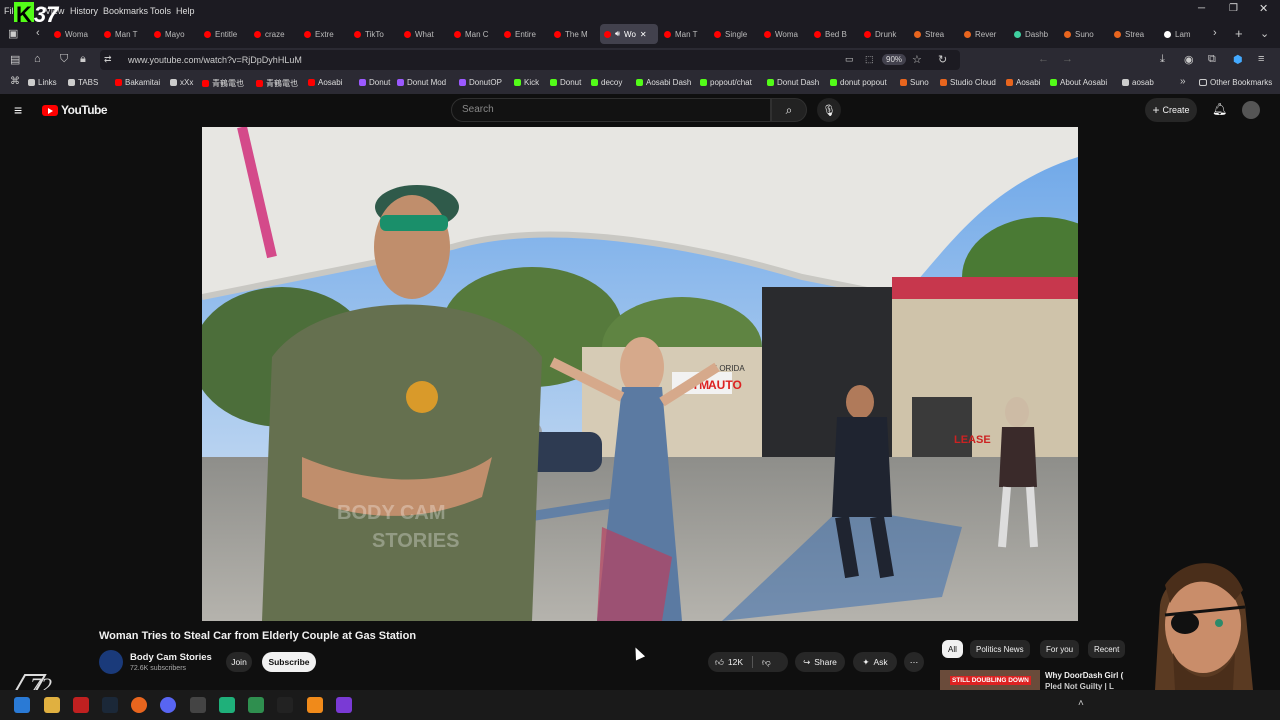 The width and height of the screenshot is (1280, 720). I want to click on tray-chevron-icon: ˄, so click(1081, 703).